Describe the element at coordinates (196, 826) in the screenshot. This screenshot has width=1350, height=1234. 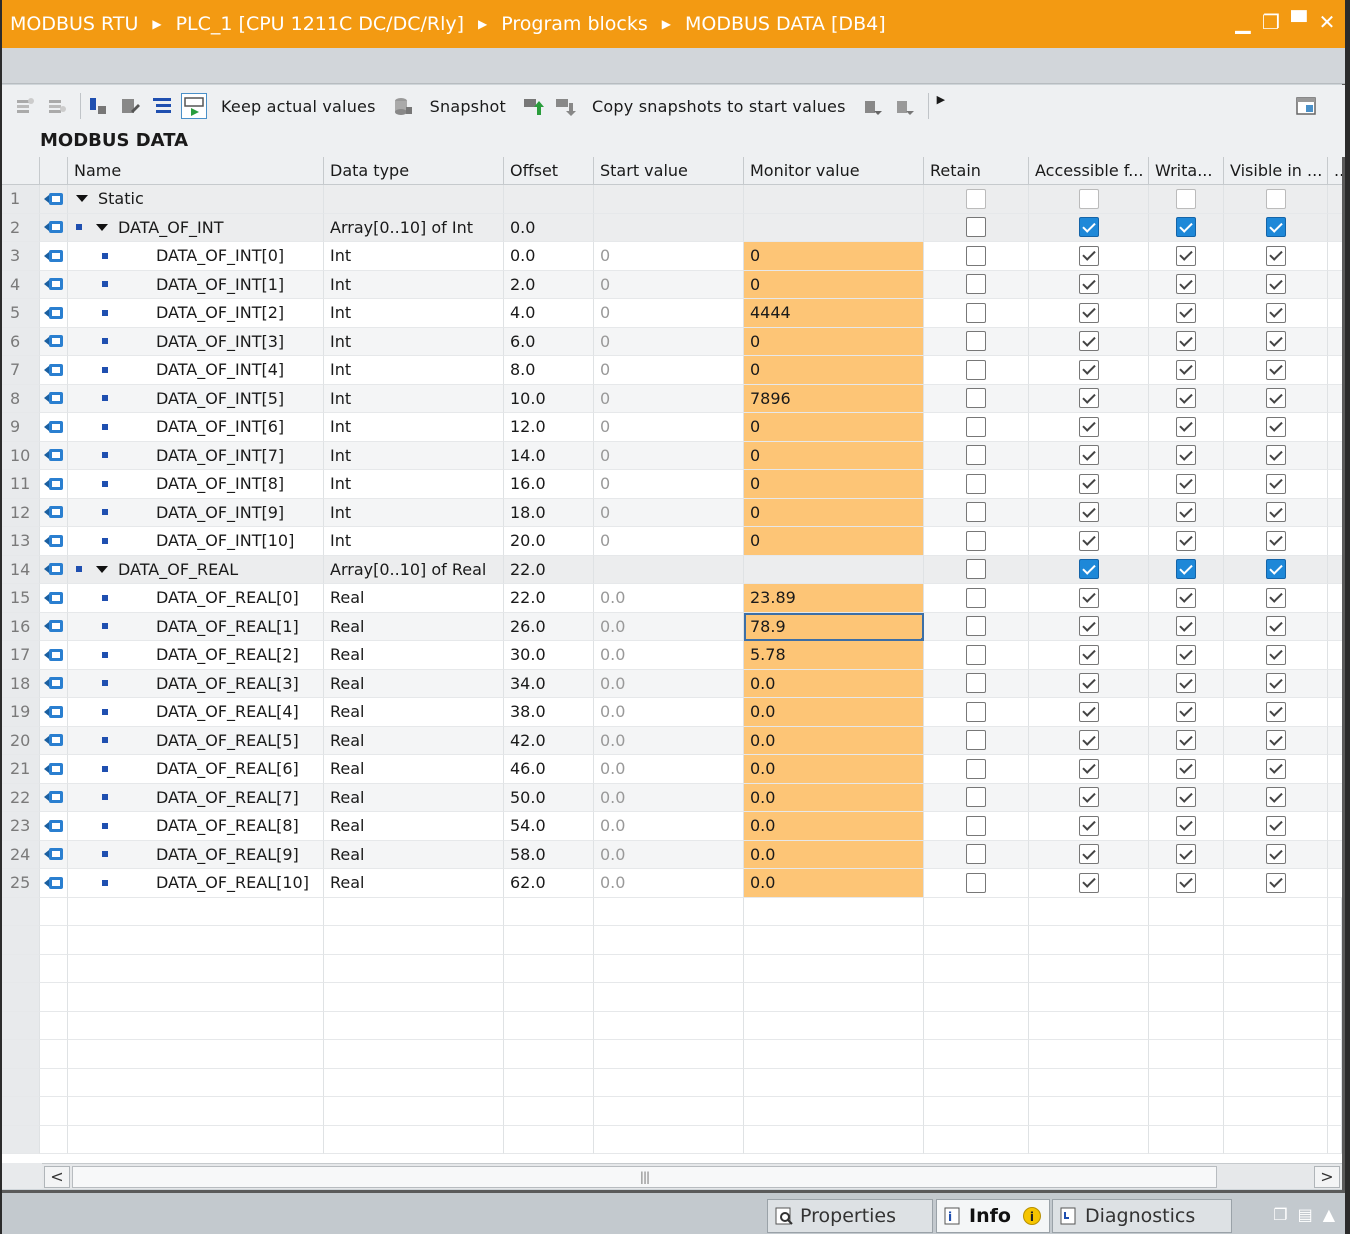
I see `name-cell: DATA_OF_REAL[8]` at that location.